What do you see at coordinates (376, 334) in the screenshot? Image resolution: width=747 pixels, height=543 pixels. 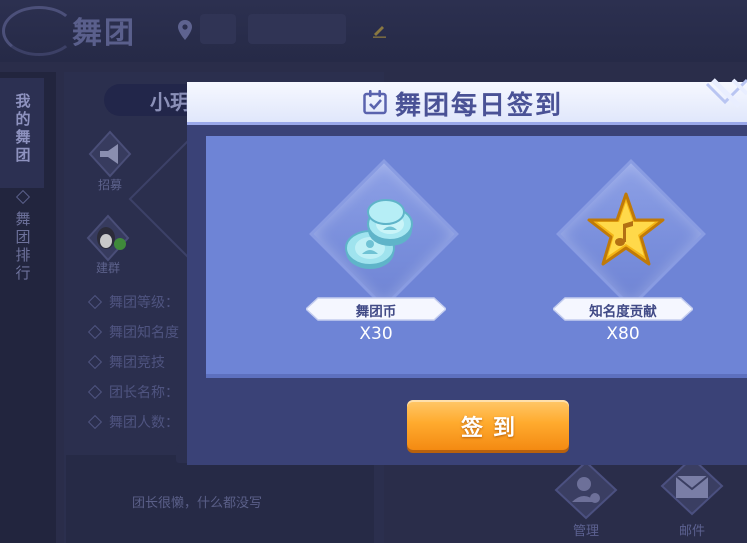 I see `reward-quantity: X30` at bounding box center [376, 334].